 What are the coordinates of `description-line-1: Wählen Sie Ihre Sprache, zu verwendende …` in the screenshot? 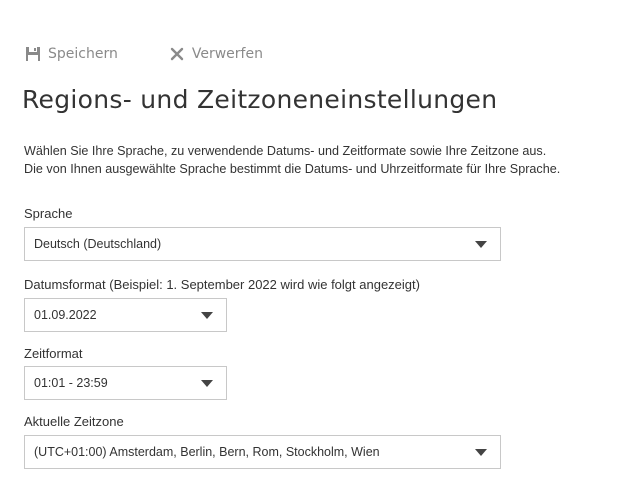 It's located at (285, 151).